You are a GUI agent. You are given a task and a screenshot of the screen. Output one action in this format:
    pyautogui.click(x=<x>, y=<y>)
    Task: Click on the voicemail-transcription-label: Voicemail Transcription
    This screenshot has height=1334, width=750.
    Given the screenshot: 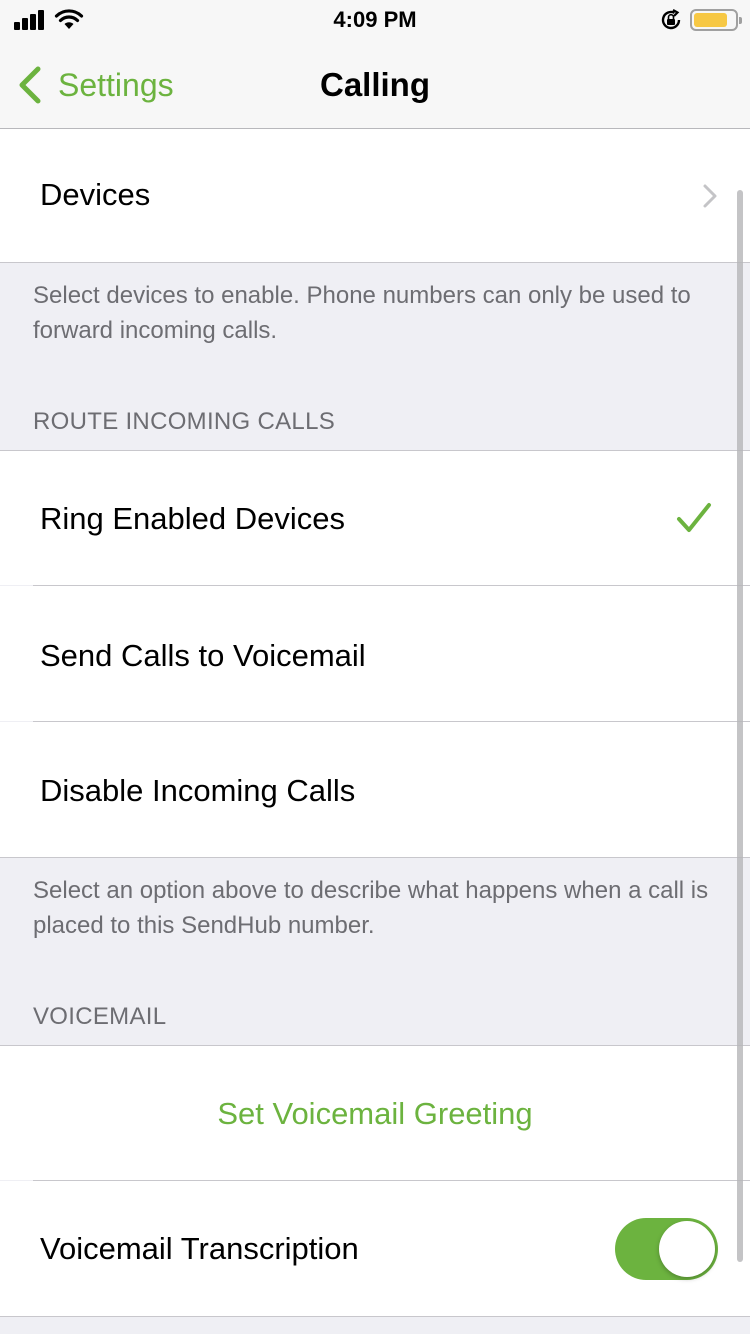 What is the action you would take?
    pyautogui.click(x=199, y=1248)
    